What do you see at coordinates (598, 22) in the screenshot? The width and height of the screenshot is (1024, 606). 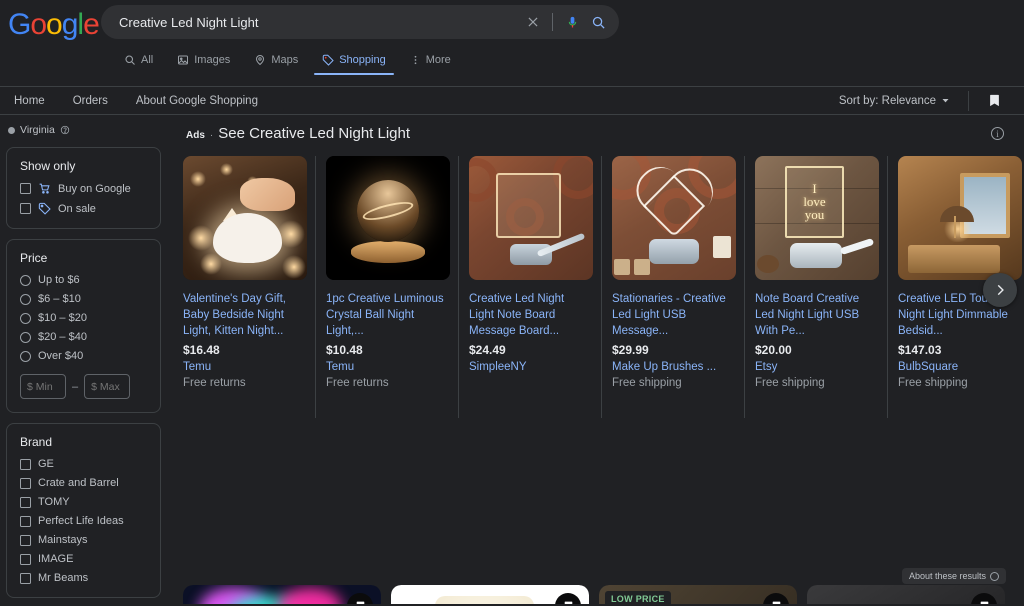 I see `search-submit-icon` at bounding box center [598, 22].